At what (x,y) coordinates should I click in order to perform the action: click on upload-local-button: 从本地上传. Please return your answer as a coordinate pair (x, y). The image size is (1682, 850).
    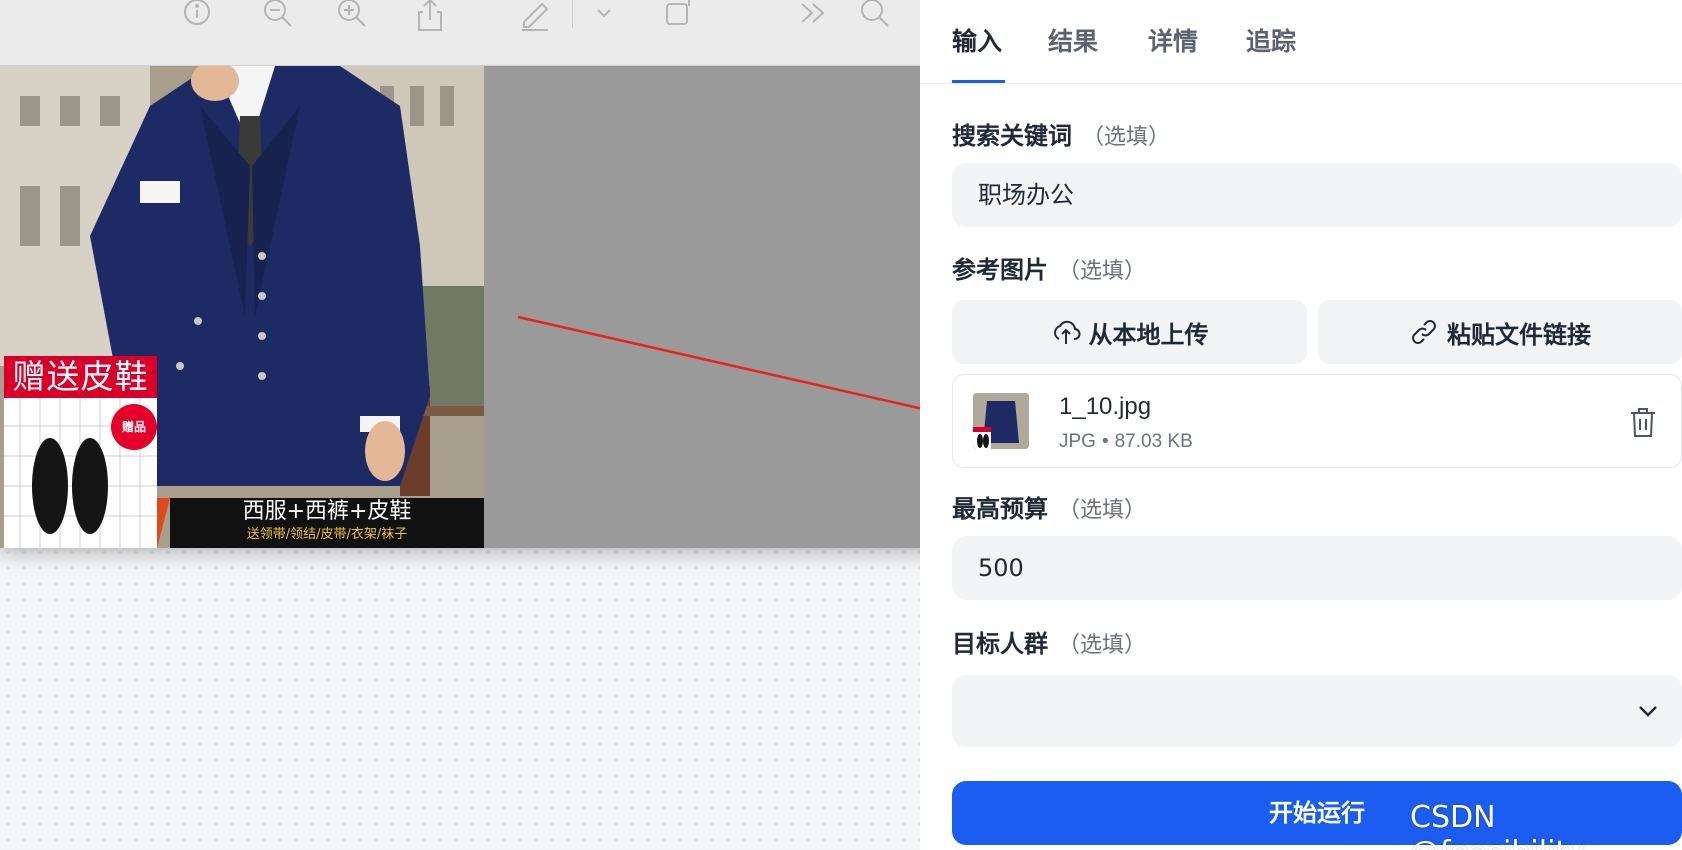
    Looking at the image, I should click on (1129, 332).